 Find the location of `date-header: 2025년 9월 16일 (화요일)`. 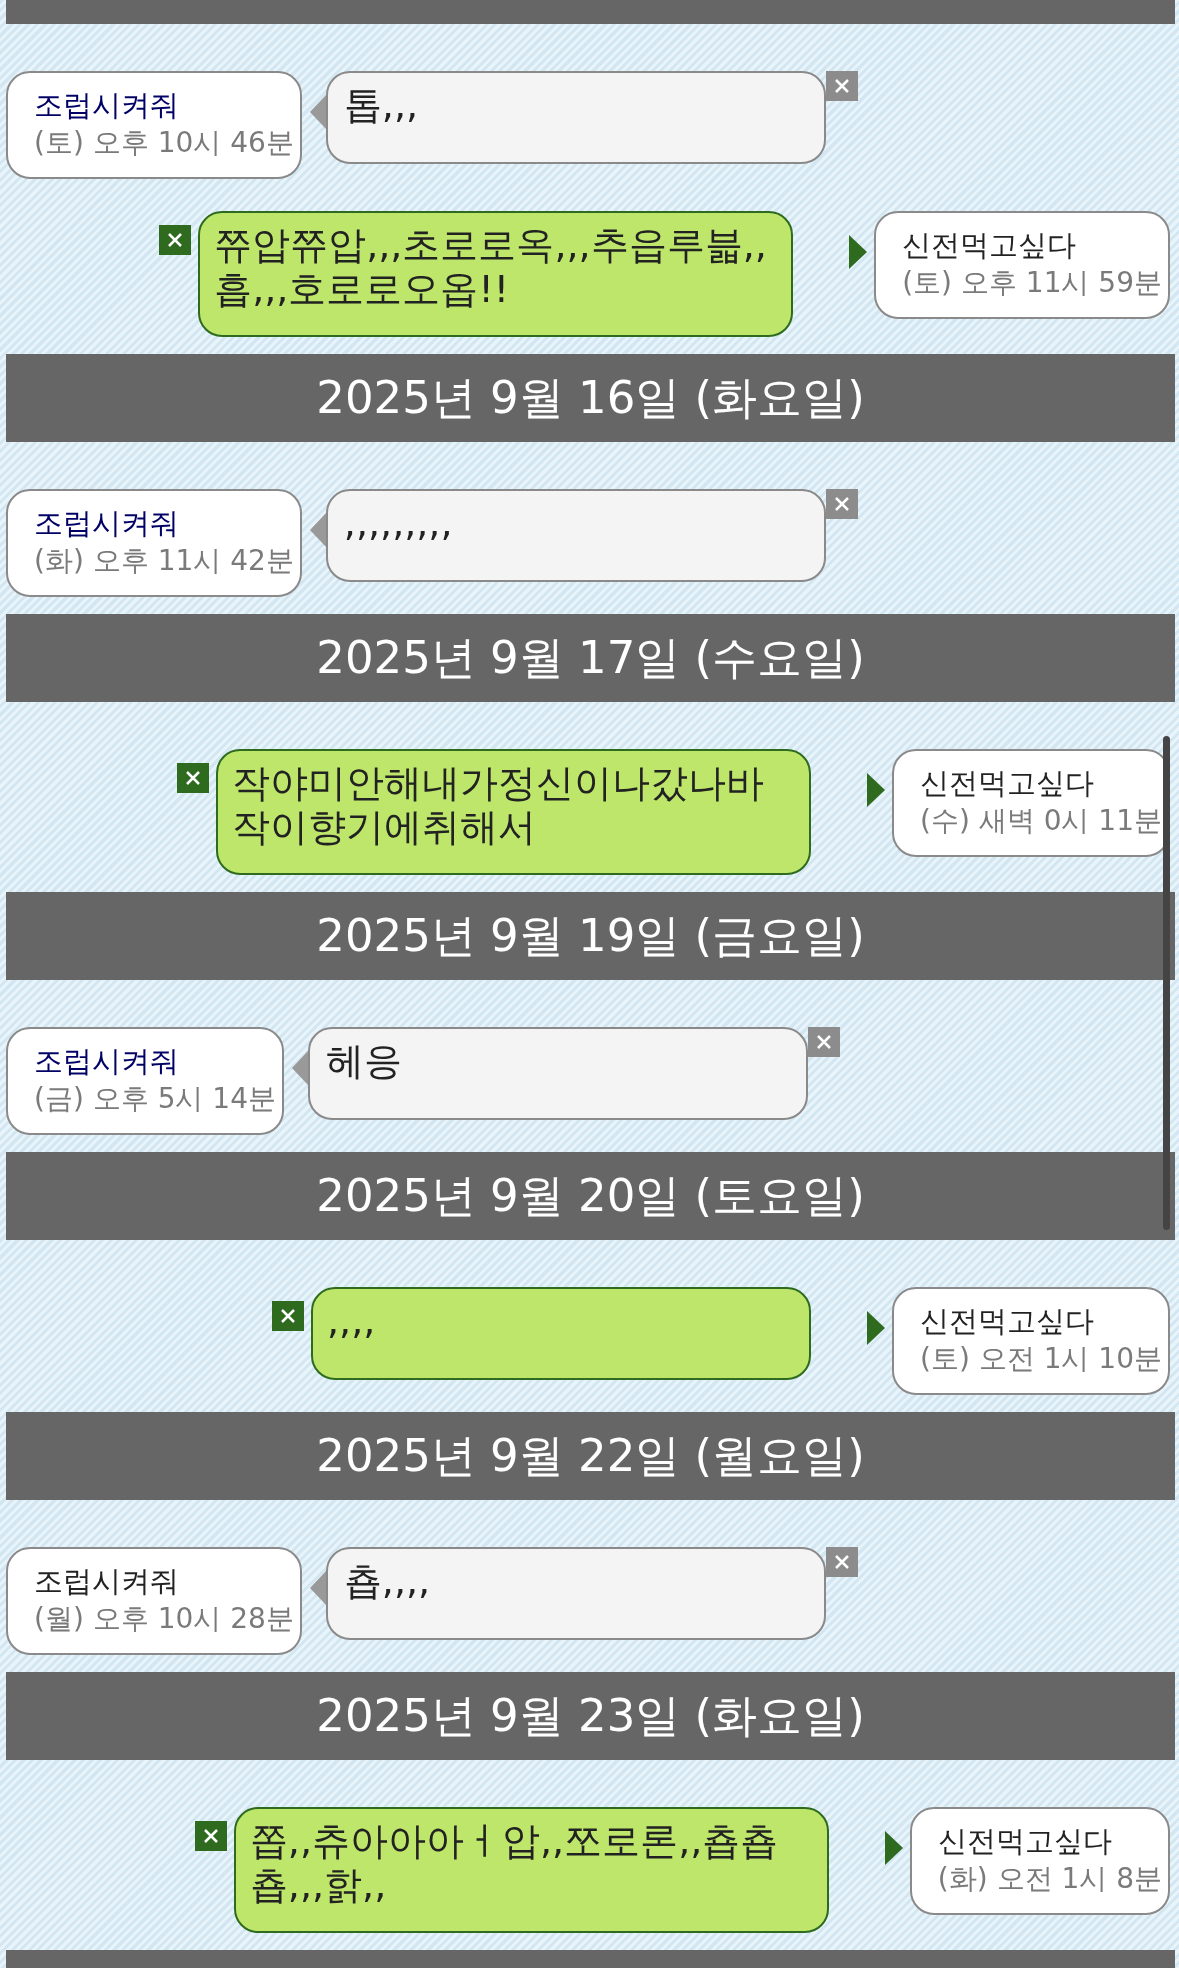

date-header: 2025년 9월 16일 (화요일) is located at coordinates (590, 398).